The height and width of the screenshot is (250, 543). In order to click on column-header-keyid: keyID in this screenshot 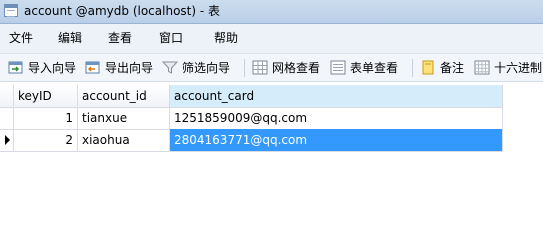, I will do `click(46, 96)`.